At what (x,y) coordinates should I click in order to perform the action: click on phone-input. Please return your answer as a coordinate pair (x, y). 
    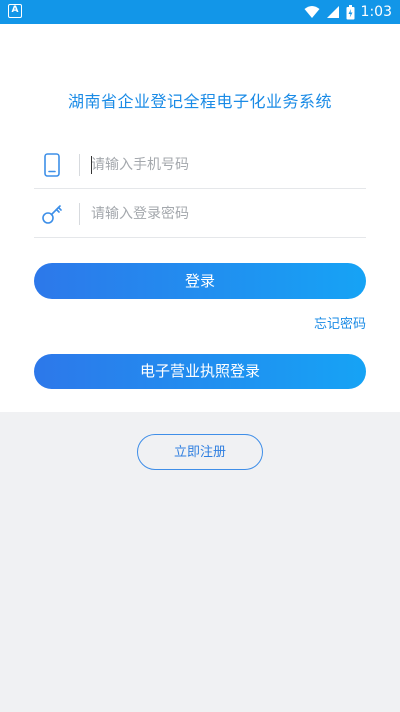
    Looking at the image, I should click on (226, 165).